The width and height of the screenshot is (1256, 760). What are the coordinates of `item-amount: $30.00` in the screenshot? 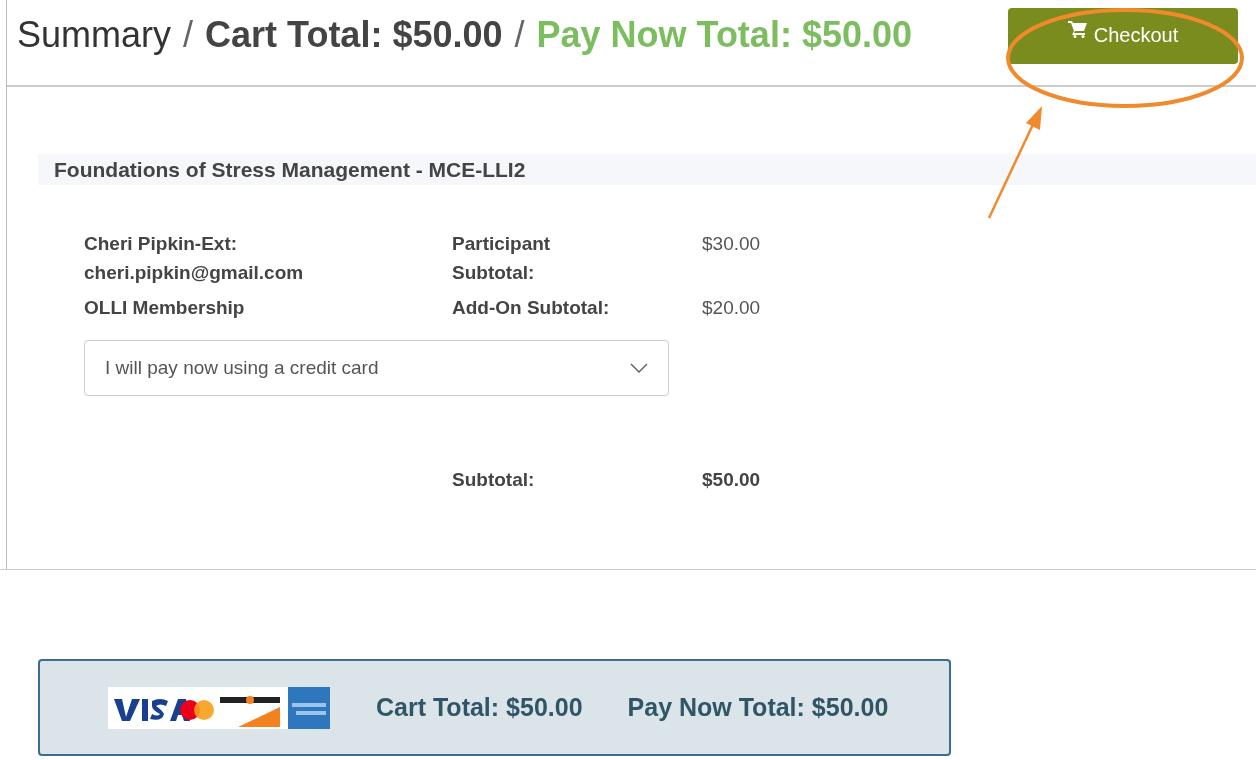 It's located at (732, 244).